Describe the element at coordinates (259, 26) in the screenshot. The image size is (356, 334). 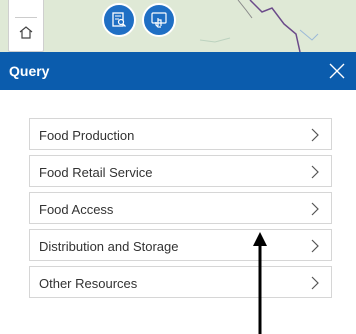
I see `map-roads` at that location.